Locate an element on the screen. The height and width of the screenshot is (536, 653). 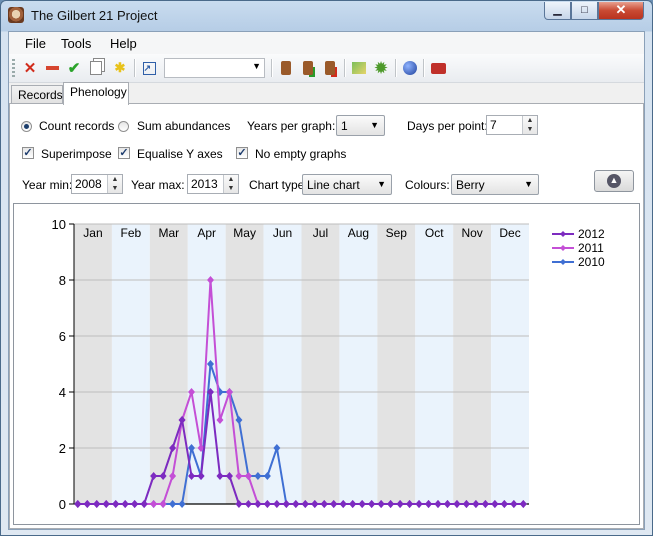
edit-image-icon is located at coordinates (359, 68).